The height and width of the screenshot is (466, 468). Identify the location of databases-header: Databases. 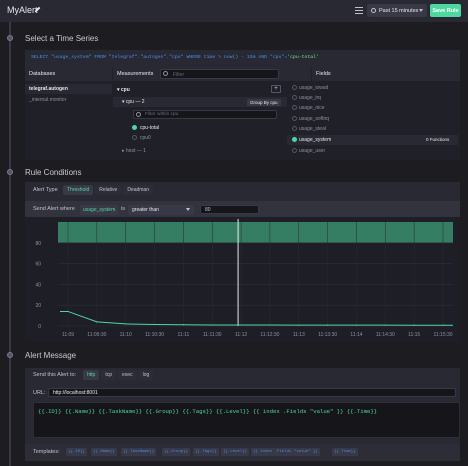
(68, 74).